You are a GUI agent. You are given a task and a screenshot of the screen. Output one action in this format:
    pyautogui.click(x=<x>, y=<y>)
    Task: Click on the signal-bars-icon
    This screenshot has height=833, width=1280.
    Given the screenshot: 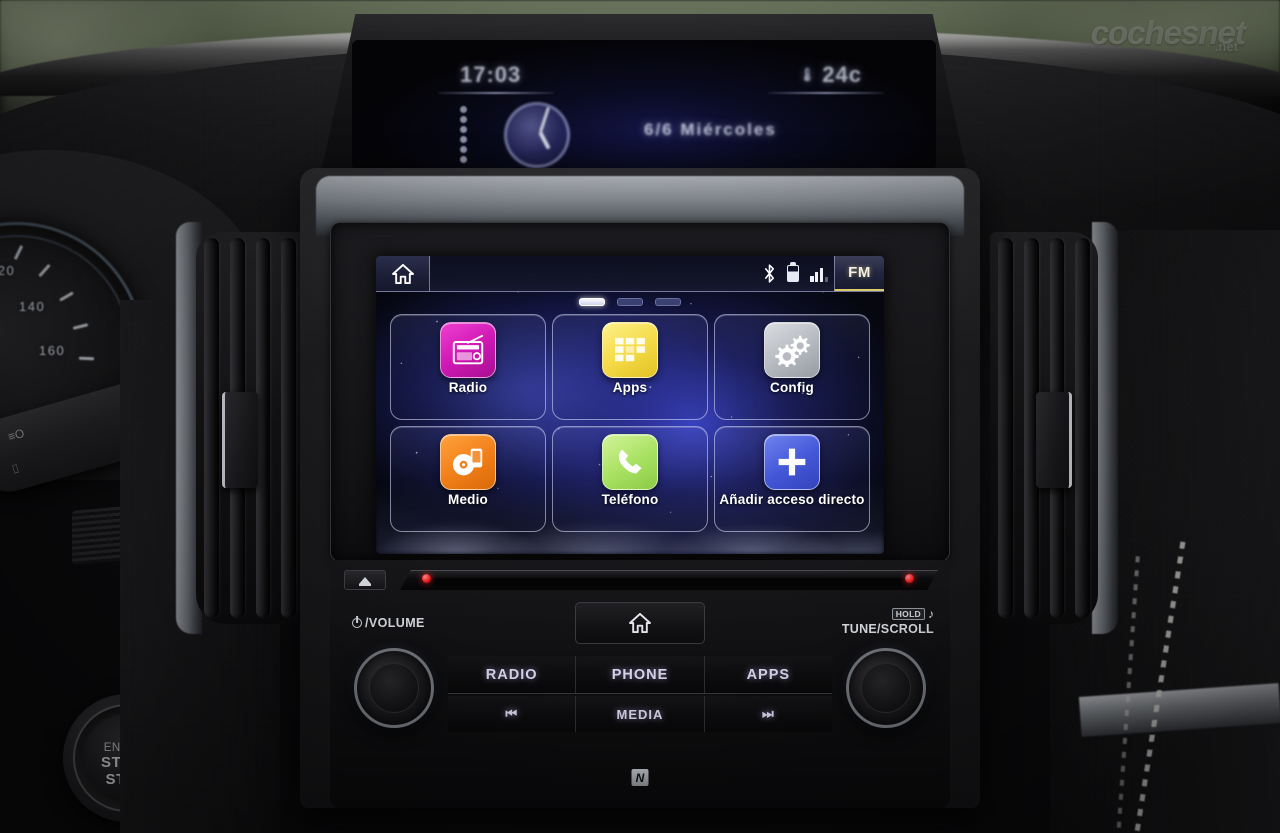 What is the action you would take?
    pyautogui.click(x=819, y=274)
    